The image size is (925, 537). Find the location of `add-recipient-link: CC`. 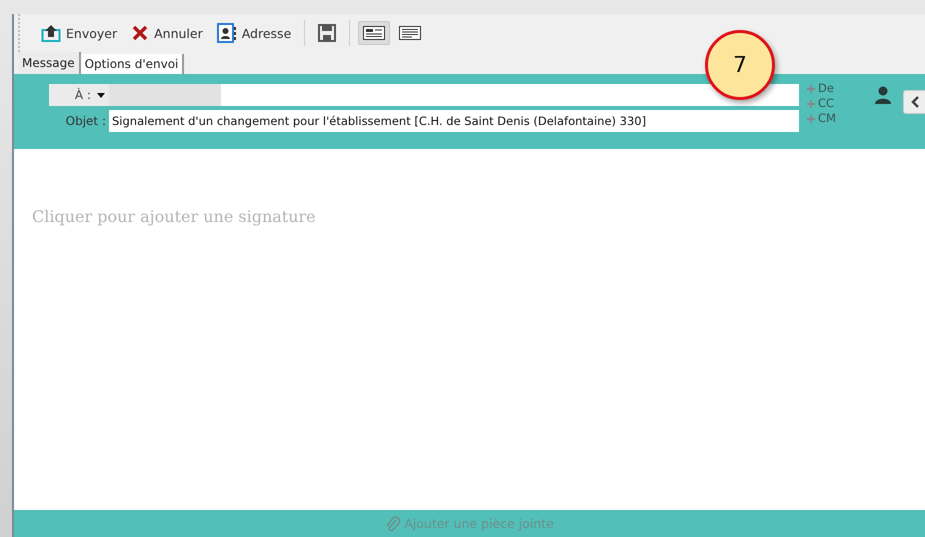

add-recipient-link: CC is located at coordinates (821, 103).